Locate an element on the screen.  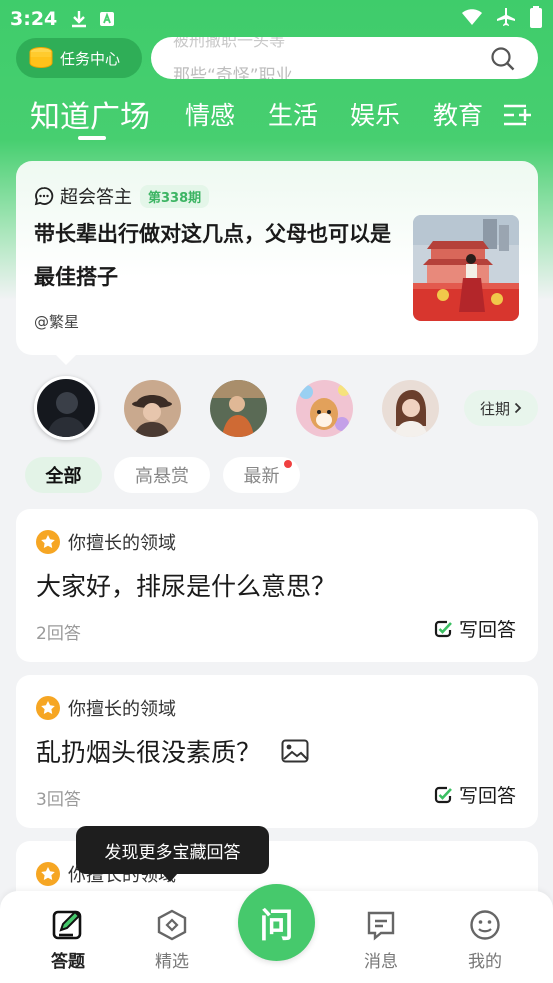
category-tabs: 知道广场 情感 生活 娱乐 教育 is located at coordinates (276, 120).